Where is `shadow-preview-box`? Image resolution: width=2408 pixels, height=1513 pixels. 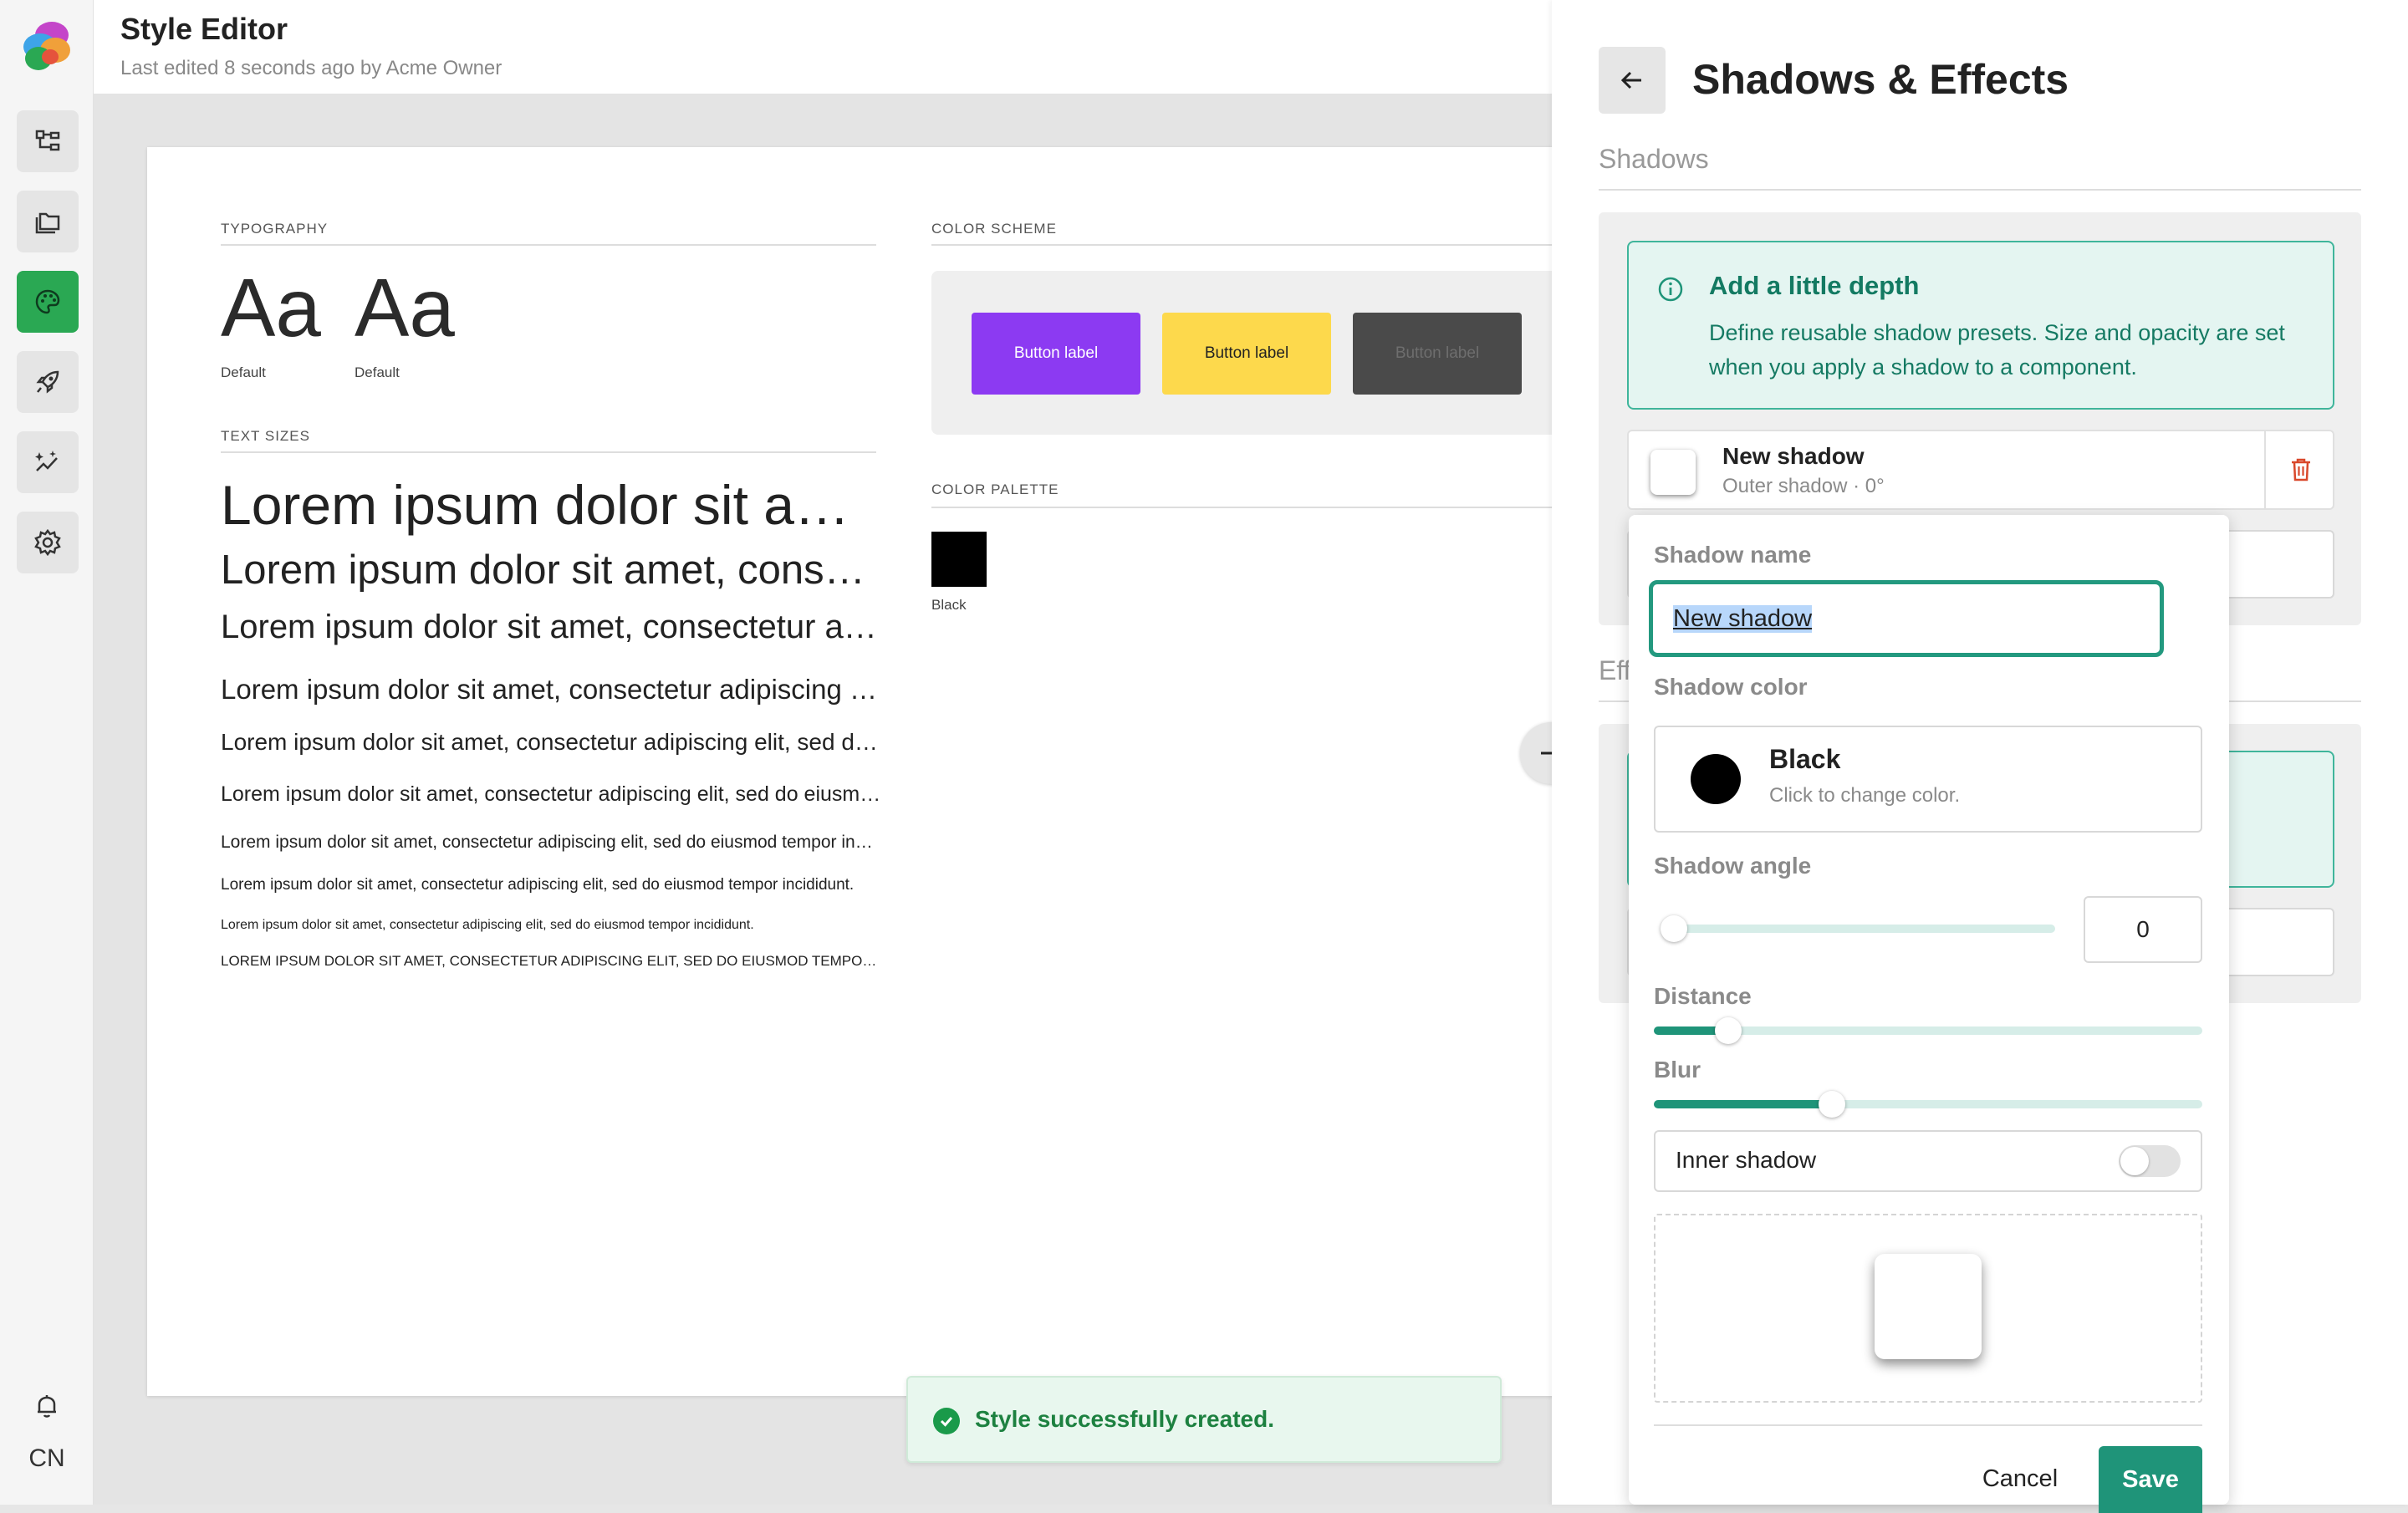
shadow-preview-box is located at coordinates (1929, 1306).